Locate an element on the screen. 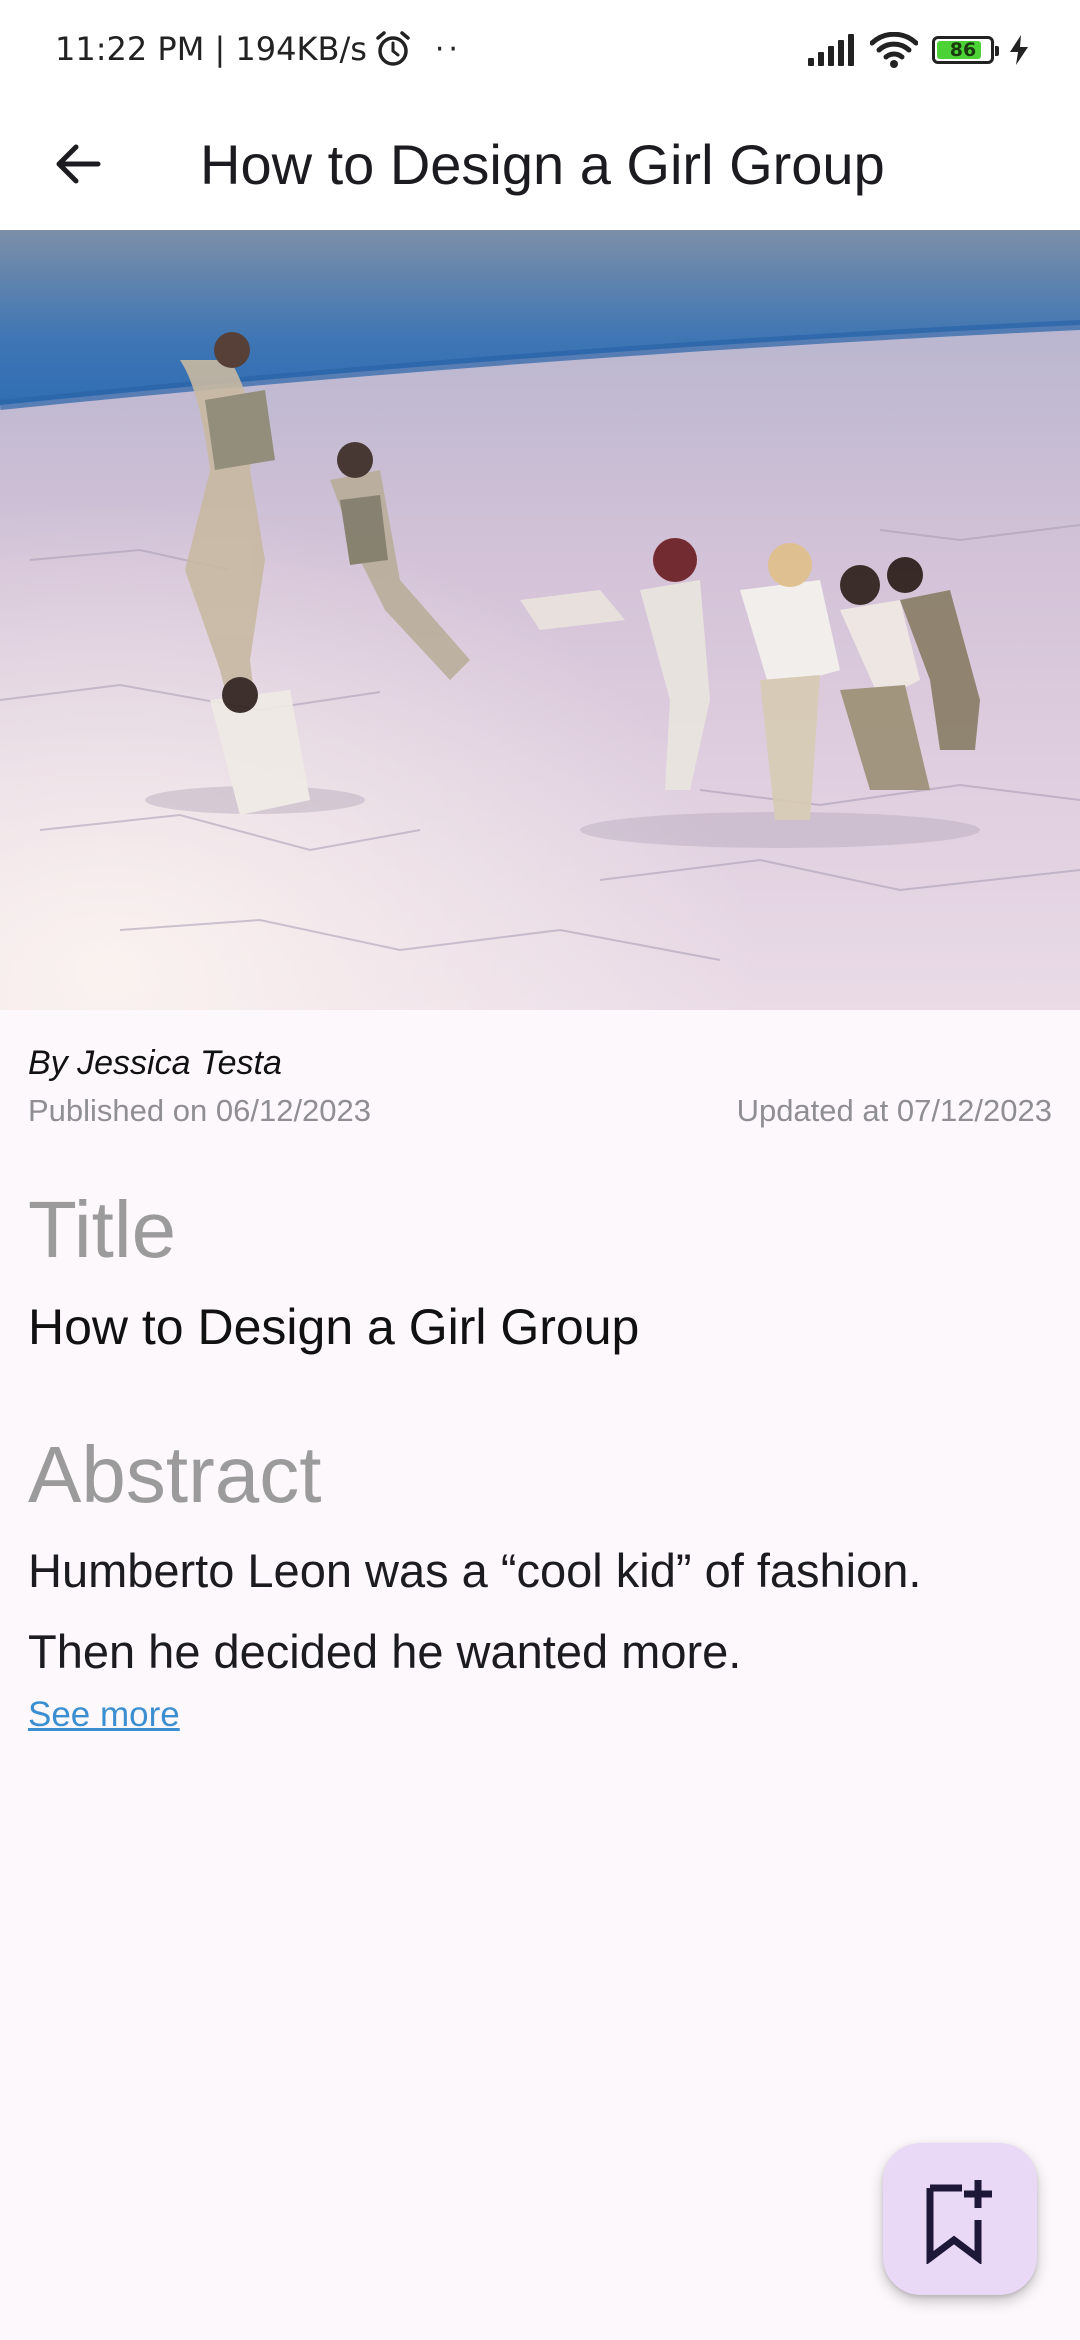 The height and width of the screenshot is (2340, 1080). arrow-back-icon is located at coordinates (78, 164).